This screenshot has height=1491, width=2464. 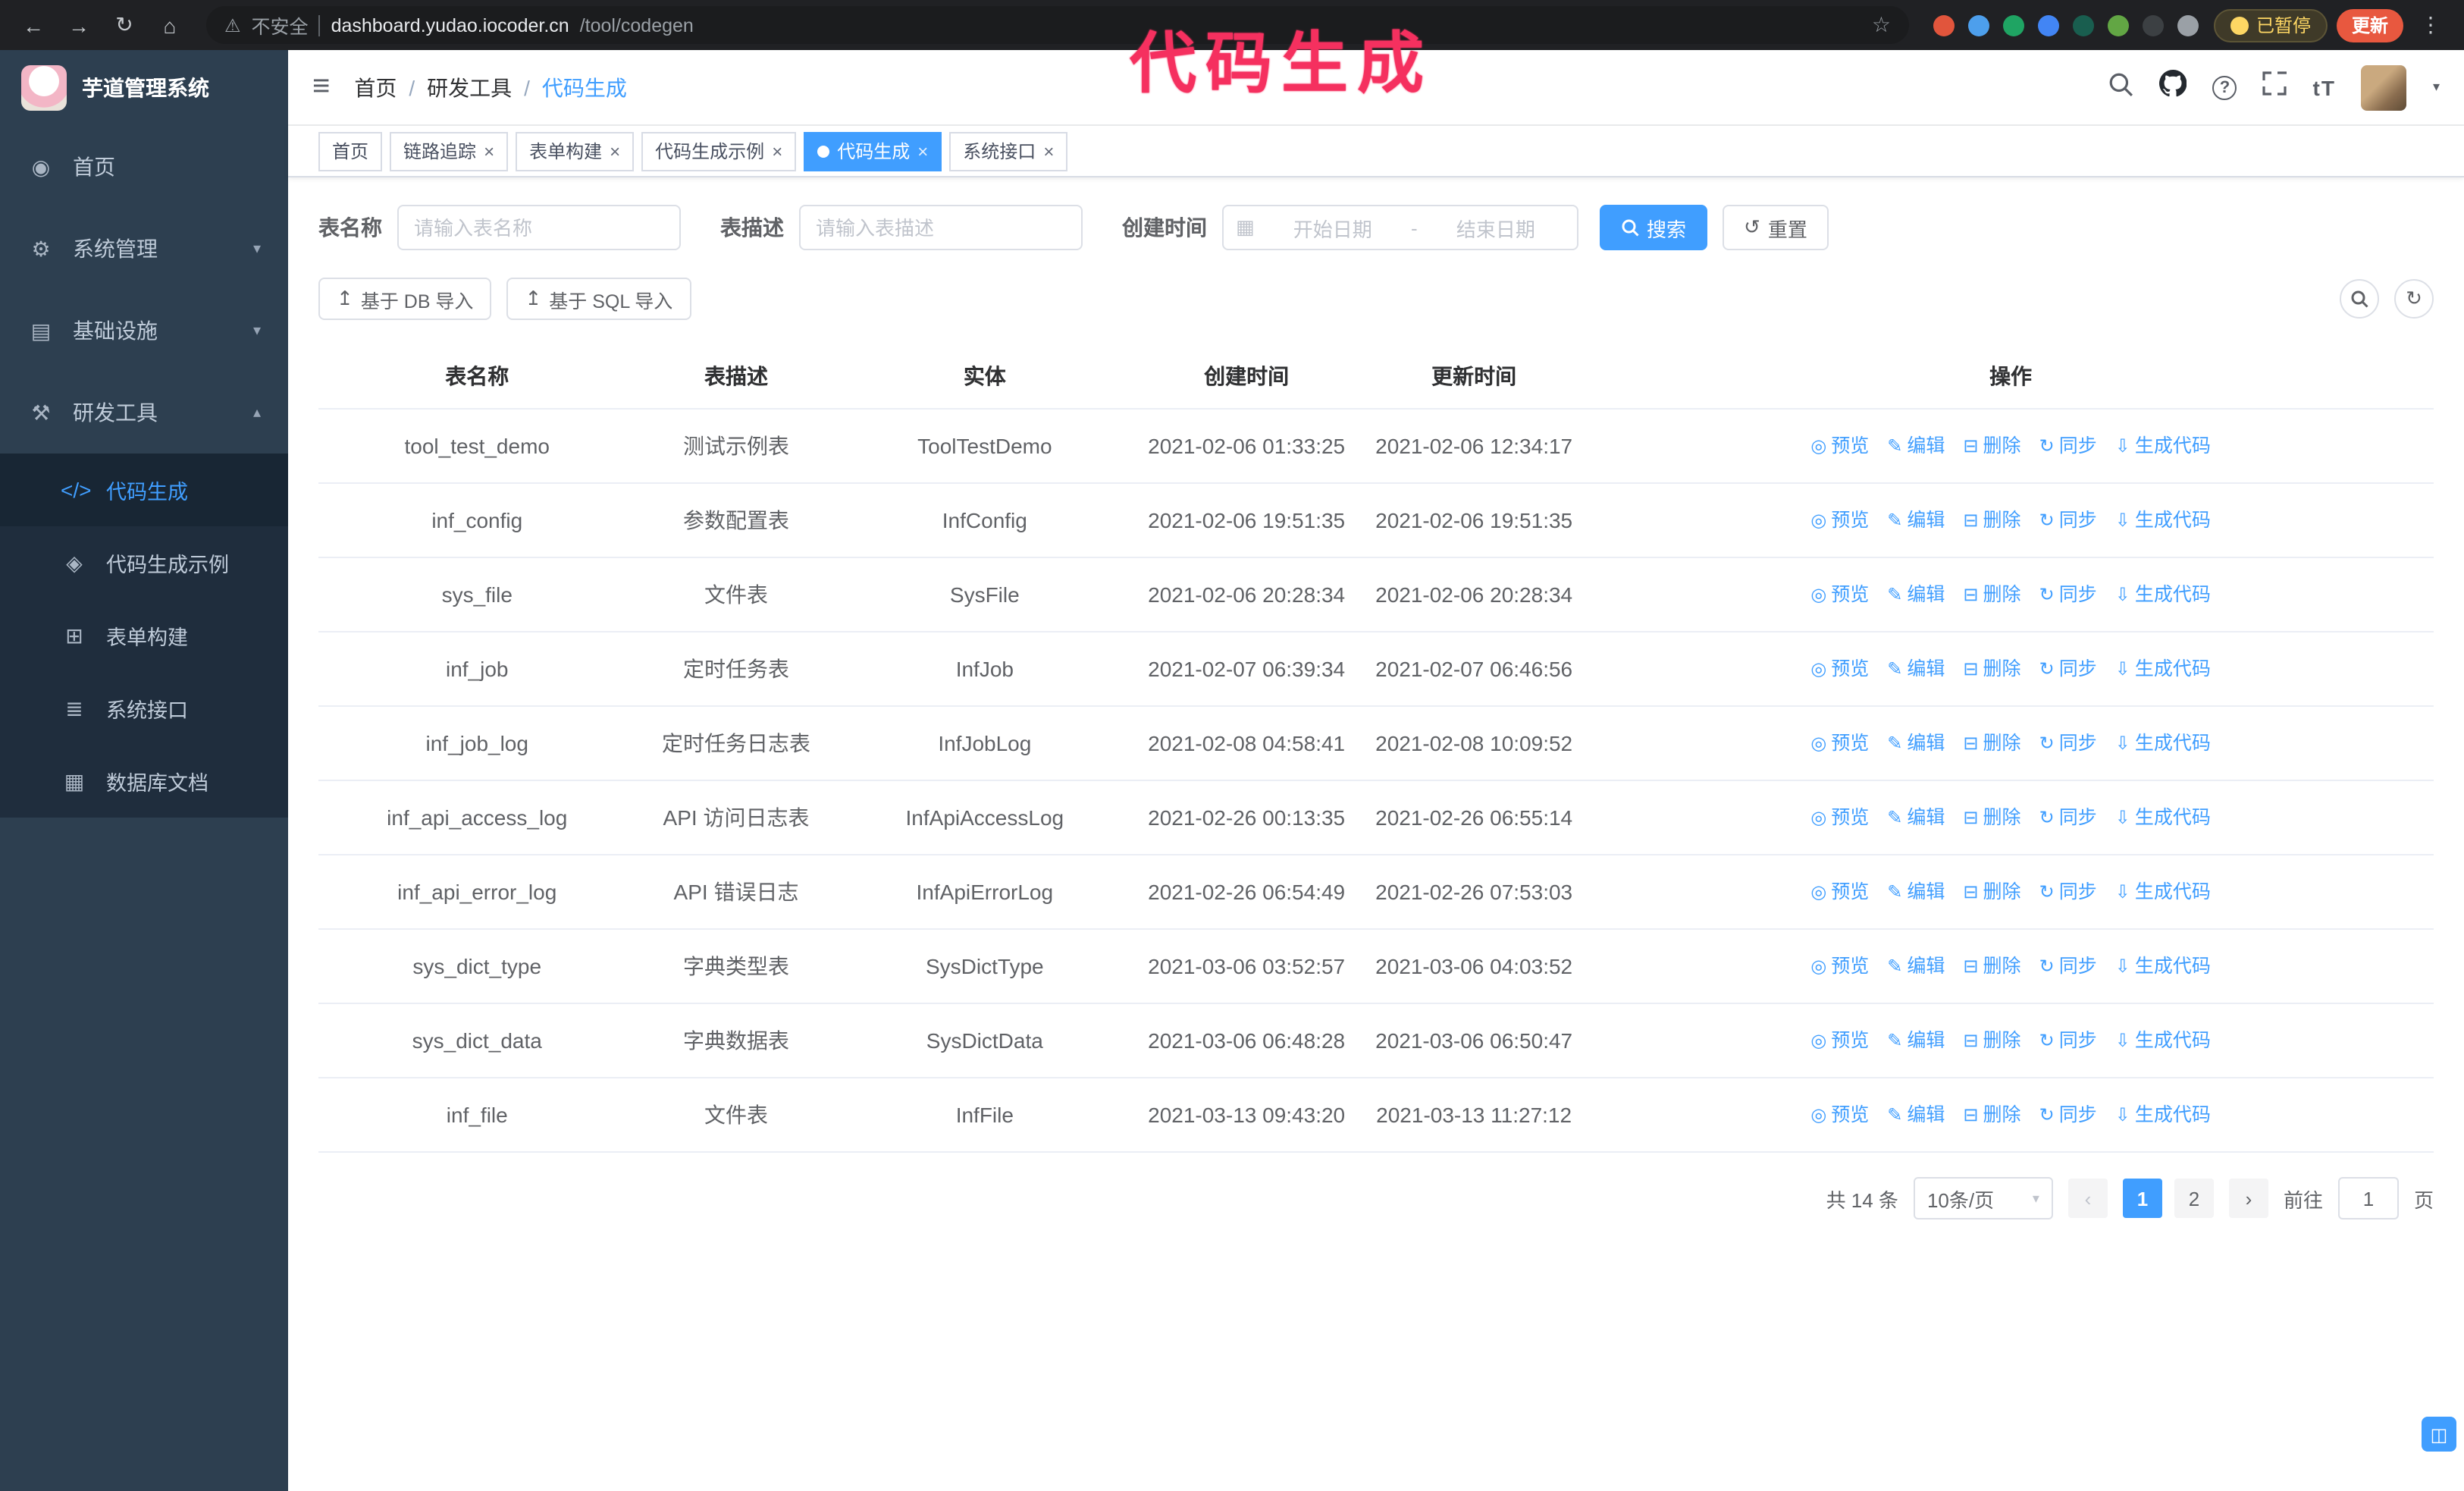 What do you see at coordinates (2368, 1198) in the screenshot?
I see `goto-page-input` at bounding box center [2368, 1198].